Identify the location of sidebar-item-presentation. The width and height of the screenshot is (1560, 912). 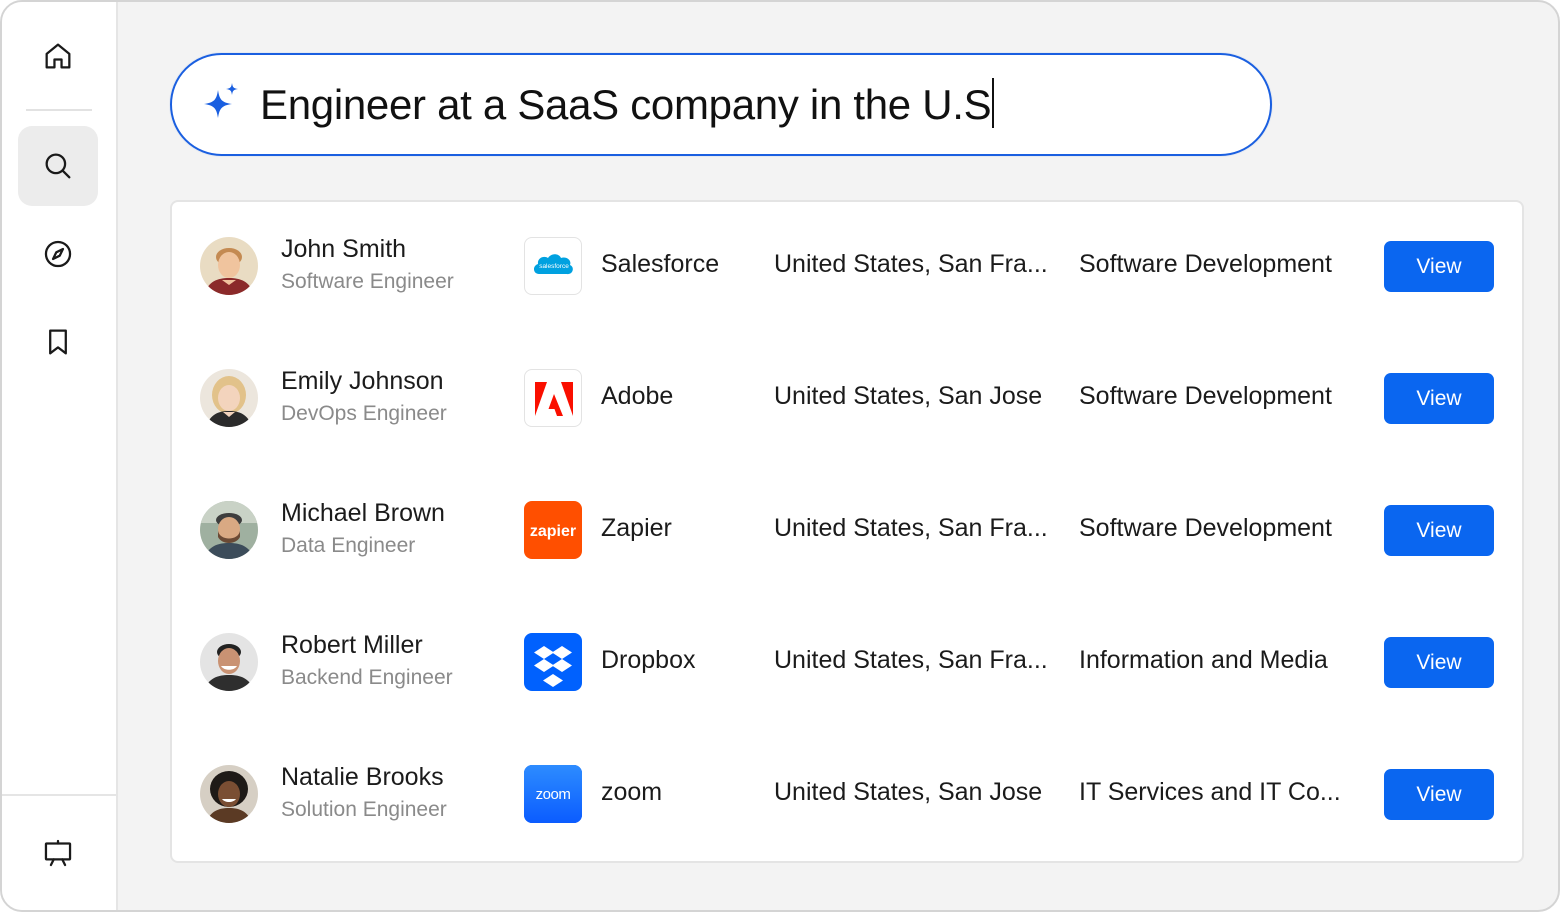
(58, 853).